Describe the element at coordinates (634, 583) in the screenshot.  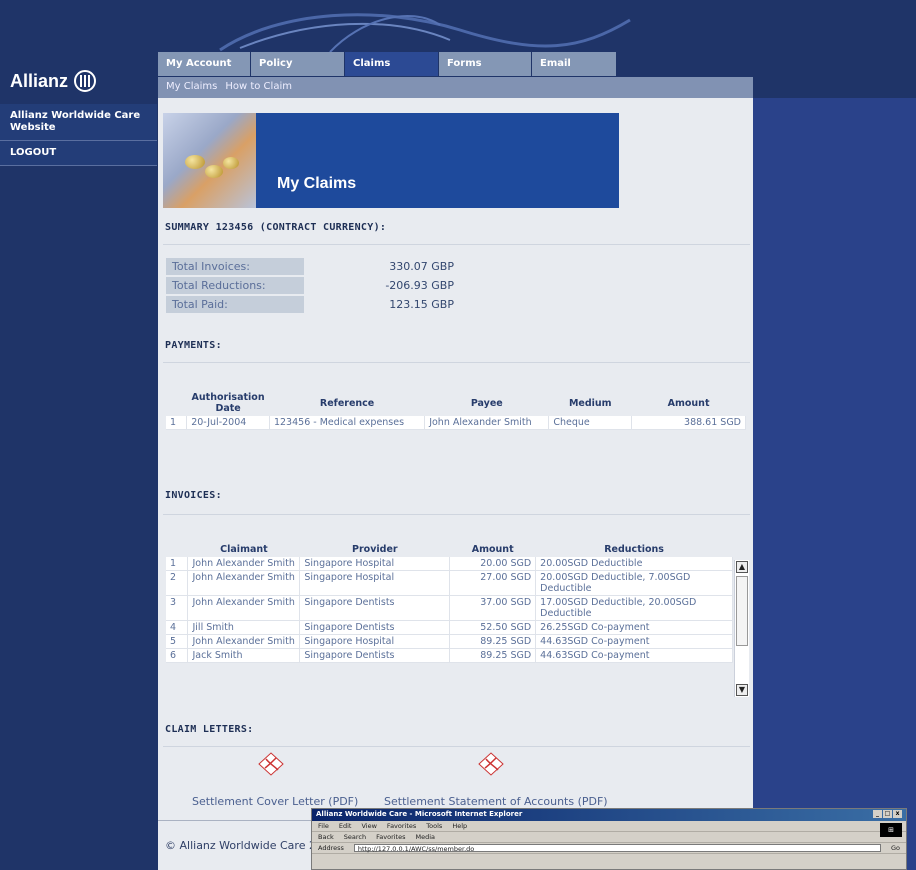
I see `cell-reductions: 20.00SGD Deductible, 7.00SGD Deductible` at that location.